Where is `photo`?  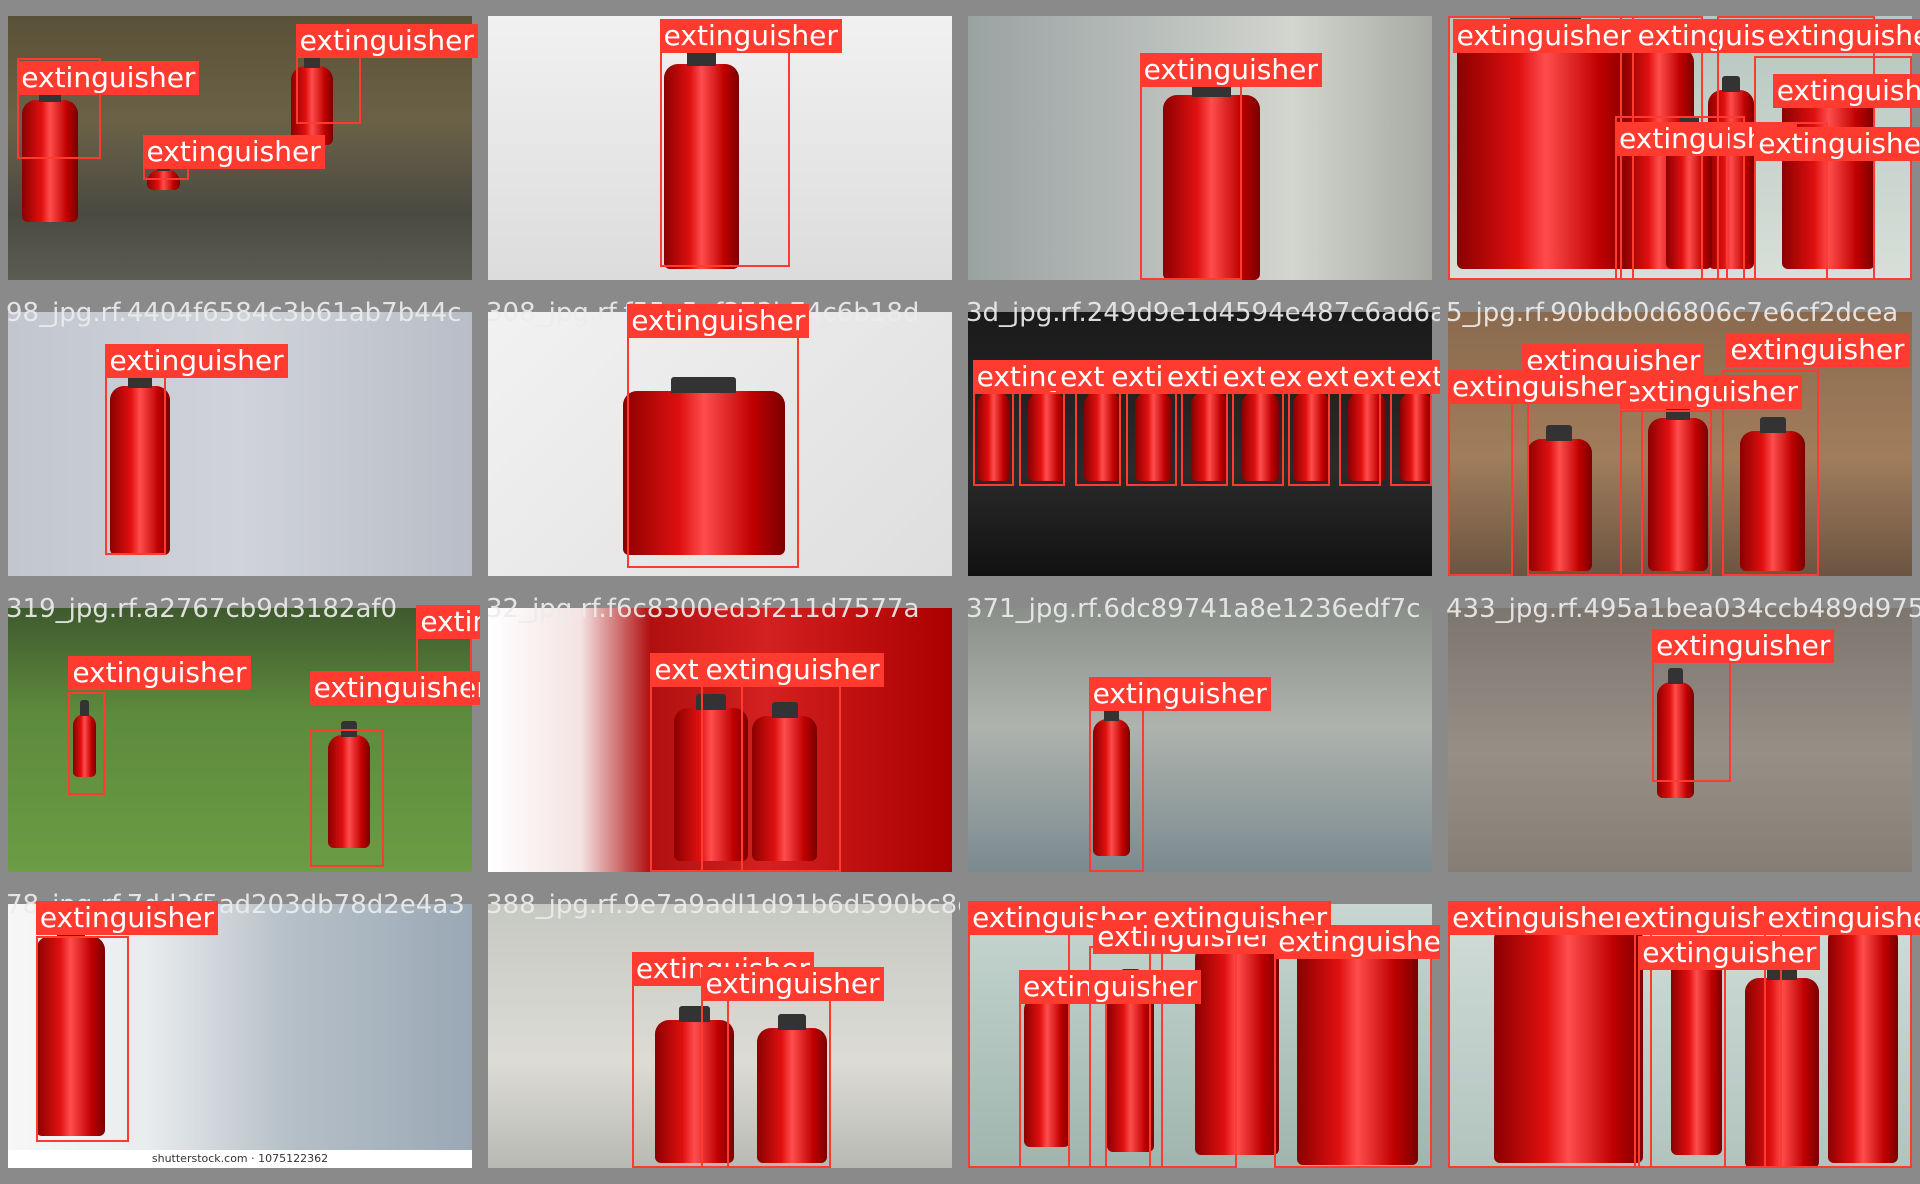 photo is located at coordinates (1200, 740).